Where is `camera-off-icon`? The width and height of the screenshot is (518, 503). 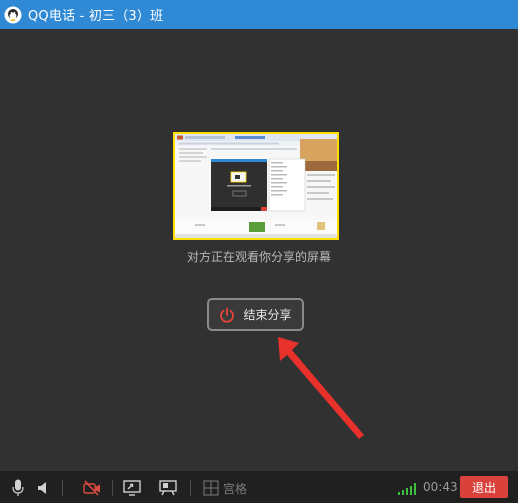
camera-off-icon is located at coordinates (92, 488).